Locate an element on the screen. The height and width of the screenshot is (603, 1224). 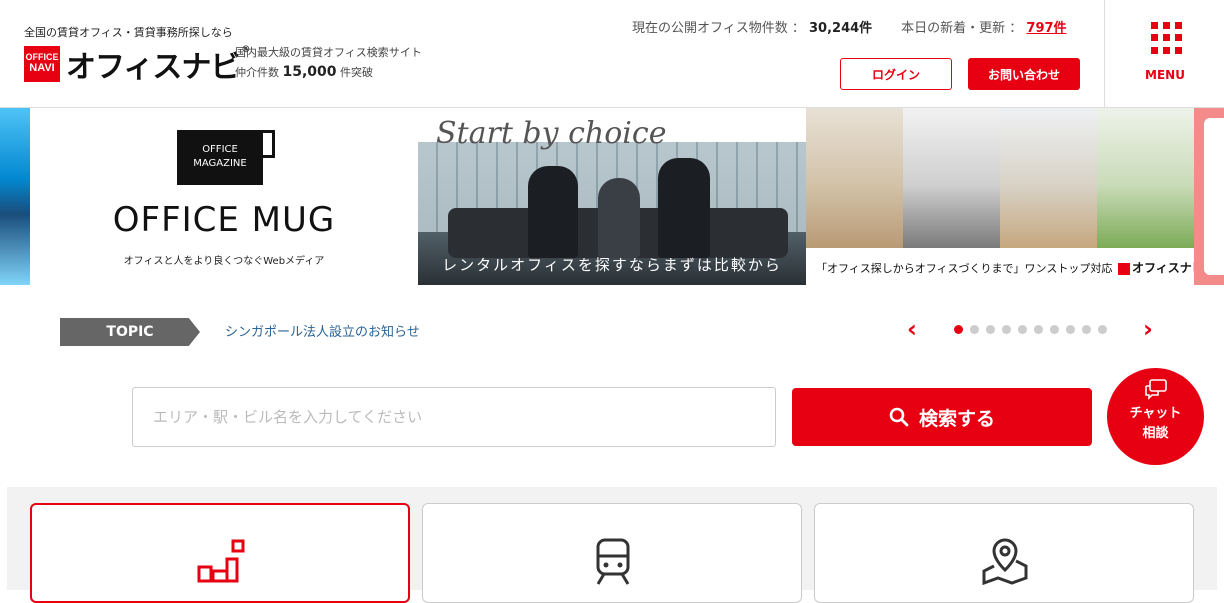
search-by-map-card is located at coordinates (1004, 553).